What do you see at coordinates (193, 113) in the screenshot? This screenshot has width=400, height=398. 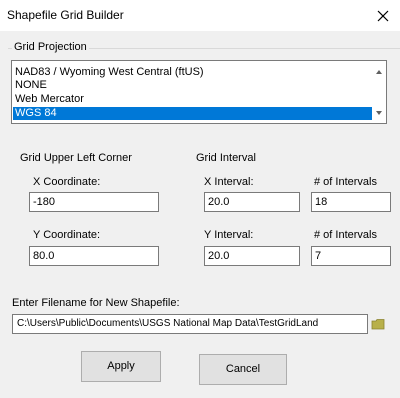 I see `projection-option-selected: WGS 84` at bounding box center [193, 113].